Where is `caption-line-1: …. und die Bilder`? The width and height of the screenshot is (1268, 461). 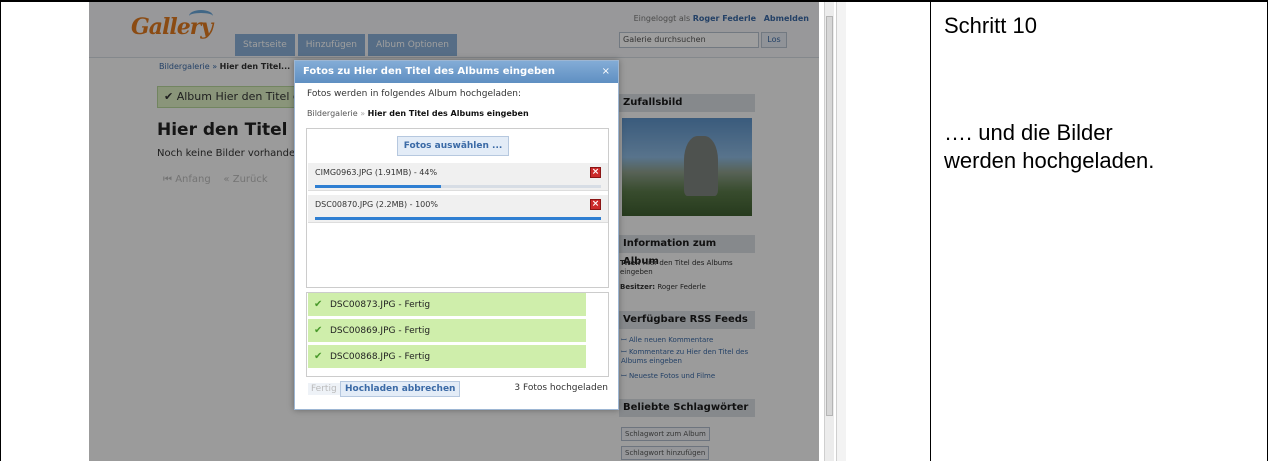 caption-line-1: …. und die Bilder is located at coordinates (1028, 132).